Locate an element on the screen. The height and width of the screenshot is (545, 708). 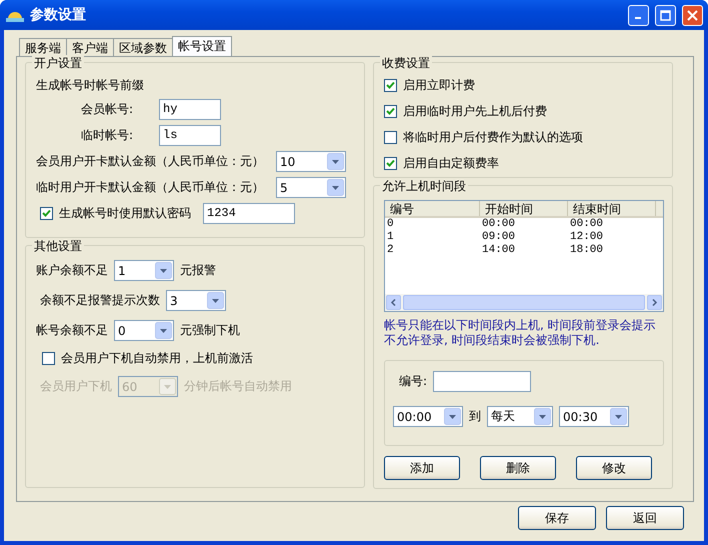
field-label: 会员帐号: is located at coordinates (107, 109).